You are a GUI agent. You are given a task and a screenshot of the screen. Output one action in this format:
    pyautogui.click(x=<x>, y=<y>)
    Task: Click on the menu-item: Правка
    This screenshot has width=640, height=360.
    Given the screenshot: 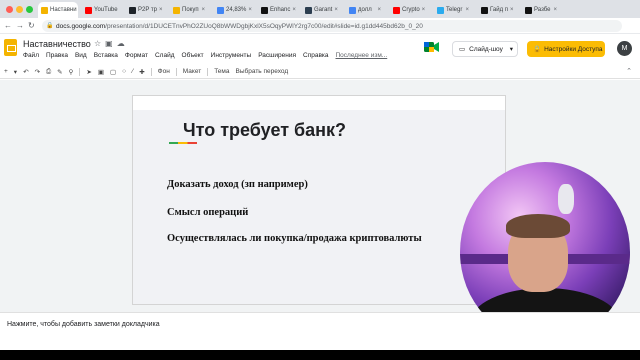 What is the action you would take?
    pyautogui.click(x=57, y=55)
    